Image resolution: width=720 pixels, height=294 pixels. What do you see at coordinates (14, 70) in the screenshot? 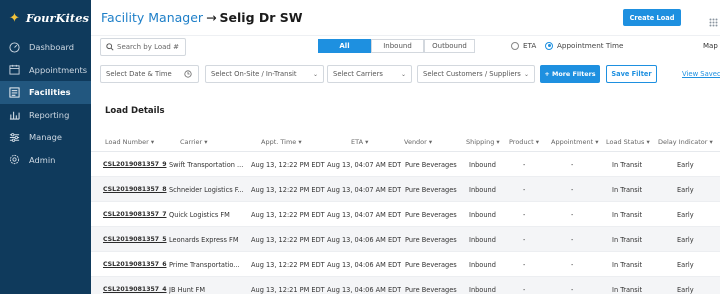
I see `calendar-icon` at bounding box center [14, 70].